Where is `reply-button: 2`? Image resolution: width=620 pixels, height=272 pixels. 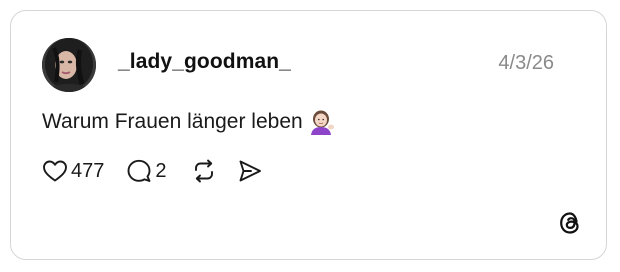
reply-button: 2 is located at coordinates (146, 171).